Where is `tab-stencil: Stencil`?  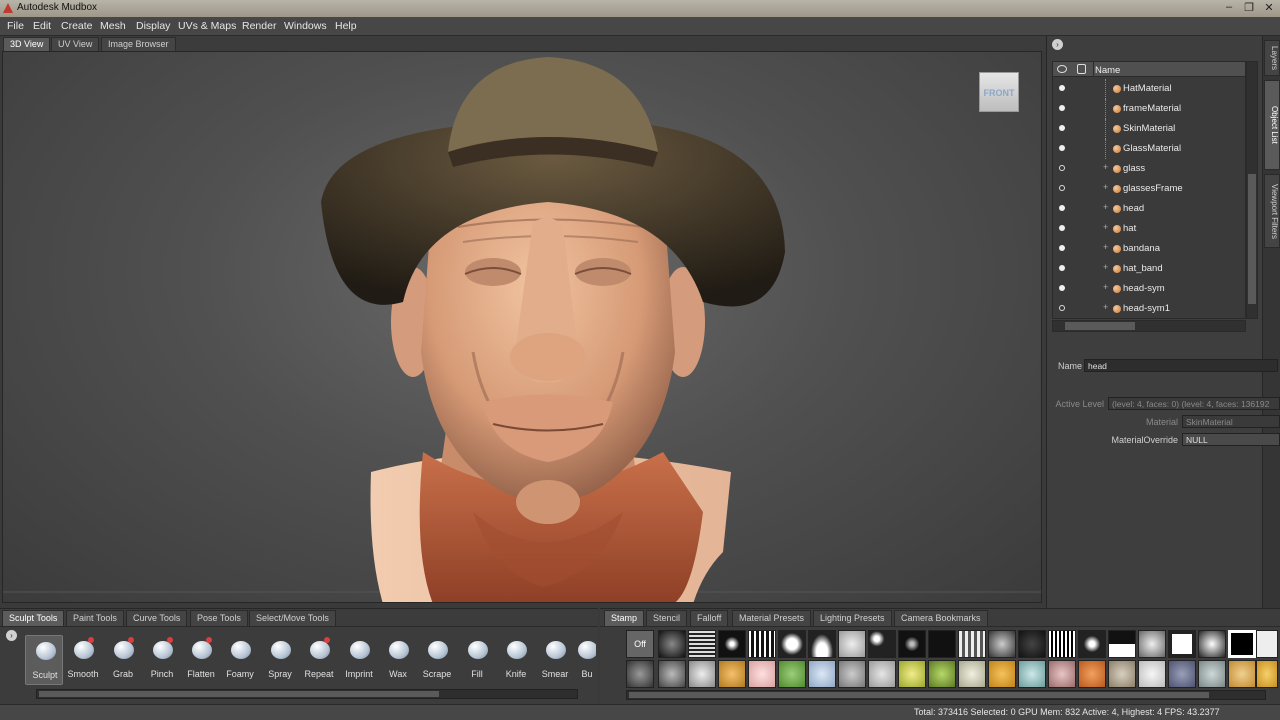 tab-stencil: Stencil is located at coordinates (667, 618).